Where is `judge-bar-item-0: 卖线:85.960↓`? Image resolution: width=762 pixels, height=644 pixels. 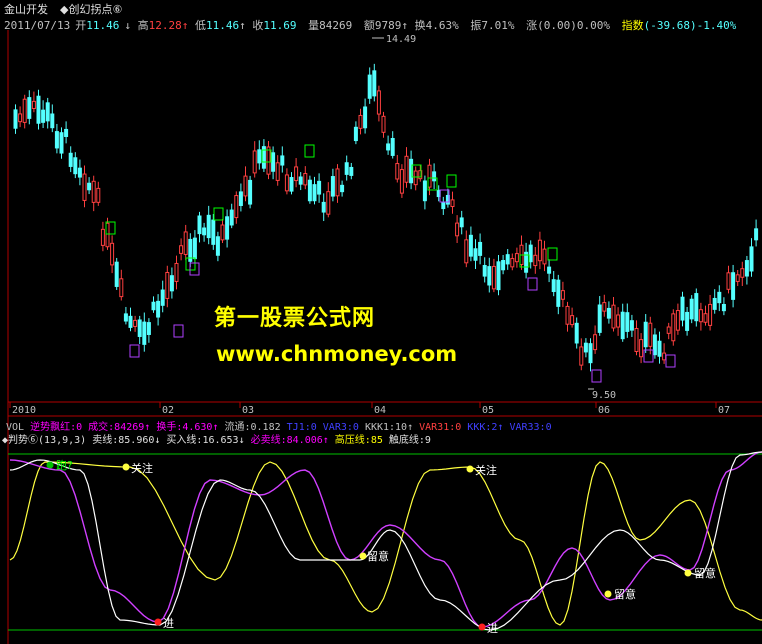 judge-bar-item-0: 卖线:85.960↓ is located at coordinates (129, 440).